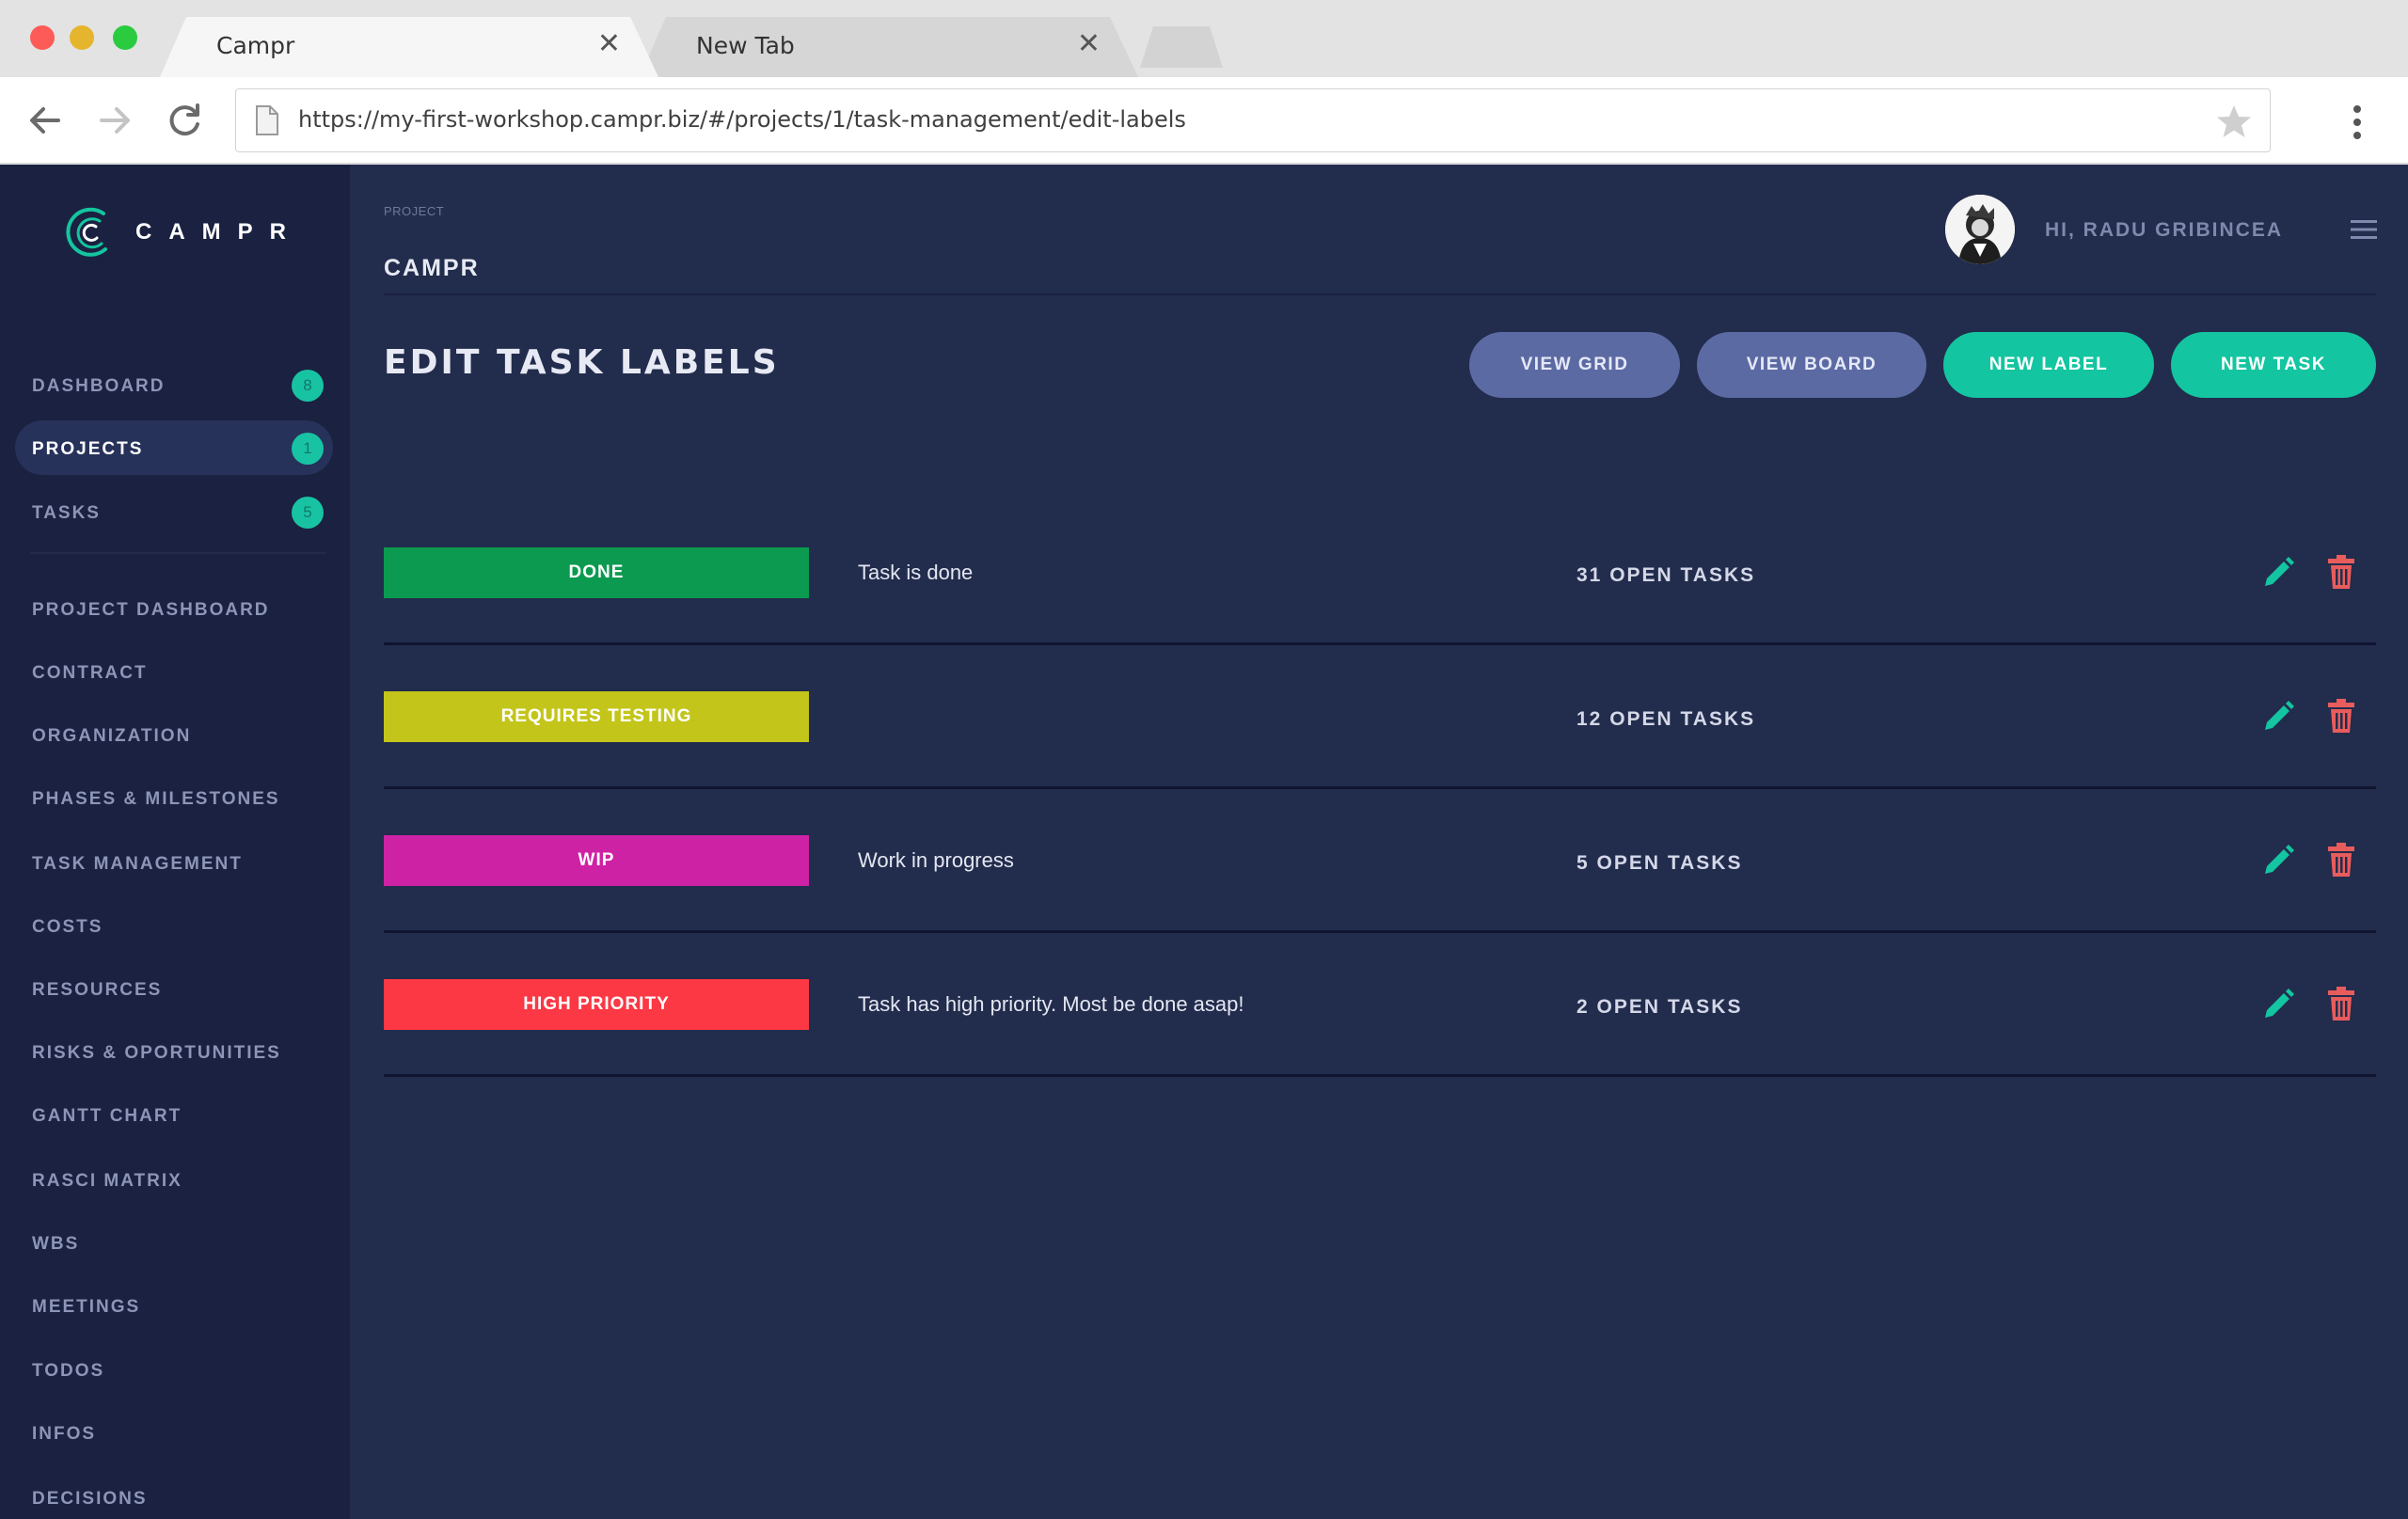  Describe the element at coordinates (185, 120) in the screenshot. I see `reload-icon` at that location.